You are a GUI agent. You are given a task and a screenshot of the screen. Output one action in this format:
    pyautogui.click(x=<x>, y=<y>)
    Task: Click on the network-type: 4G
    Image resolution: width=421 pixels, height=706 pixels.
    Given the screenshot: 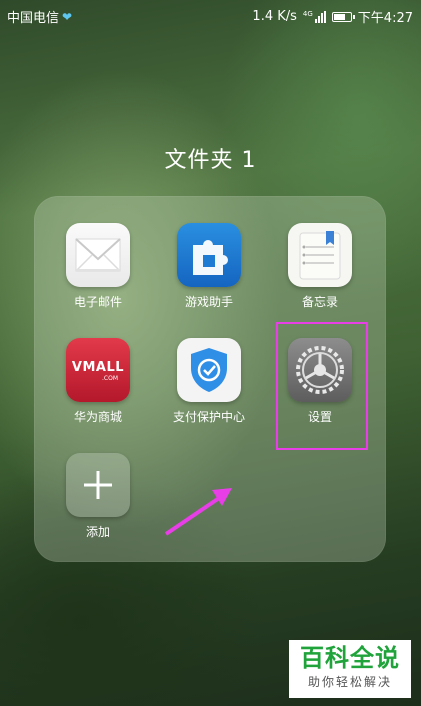 What is the action you would take?
    pyautogui.click(x=307, y=13)
    